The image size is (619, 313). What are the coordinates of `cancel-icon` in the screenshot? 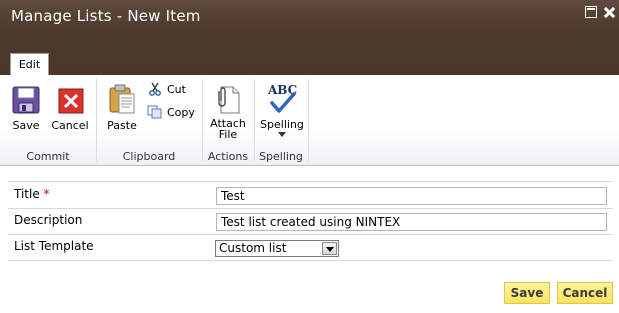 It's located at (71, 101).